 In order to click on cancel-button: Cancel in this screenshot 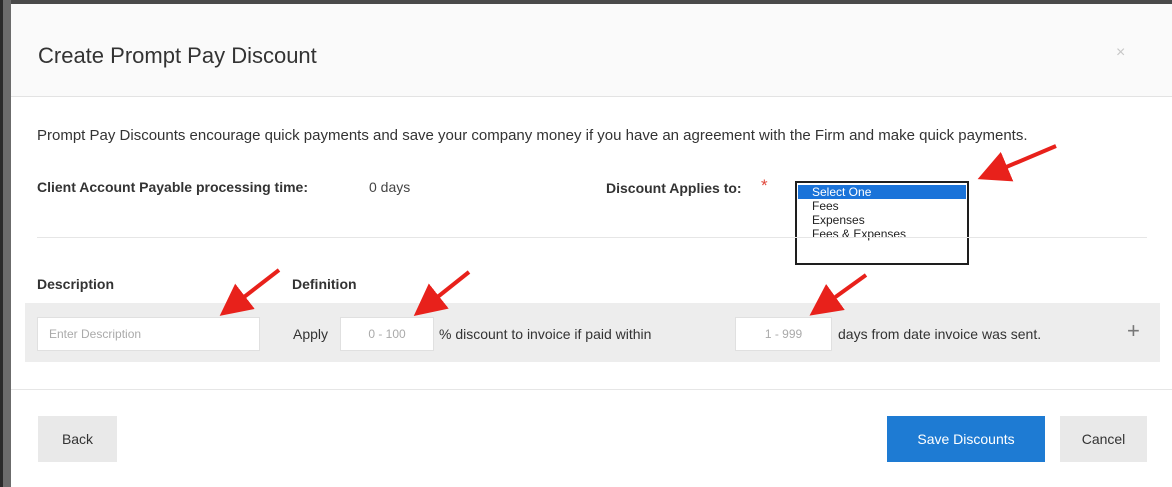, I will do `click(1103, 439)`.